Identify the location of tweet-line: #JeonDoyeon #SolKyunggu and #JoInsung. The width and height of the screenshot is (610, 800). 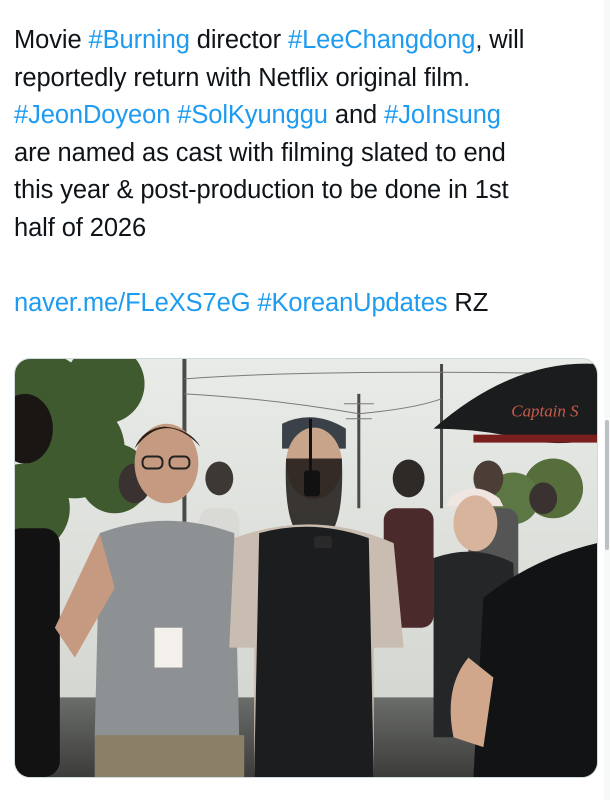
(306, 116).